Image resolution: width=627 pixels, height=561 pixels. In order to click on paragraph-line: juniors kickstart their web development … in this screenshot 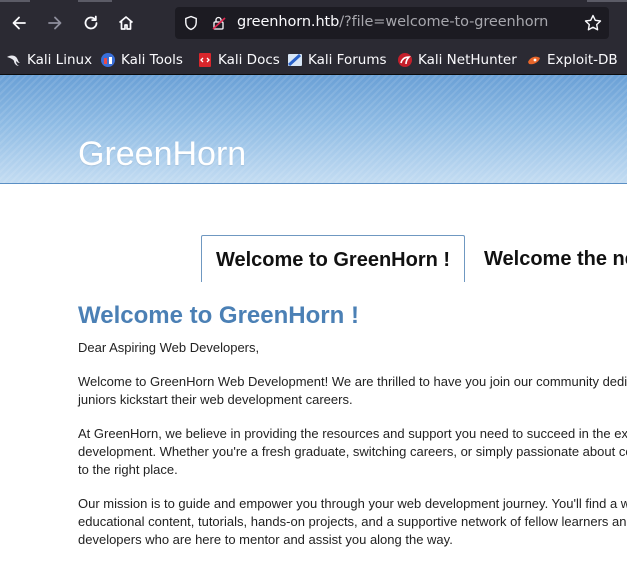, I will do `click(215, 399)`.